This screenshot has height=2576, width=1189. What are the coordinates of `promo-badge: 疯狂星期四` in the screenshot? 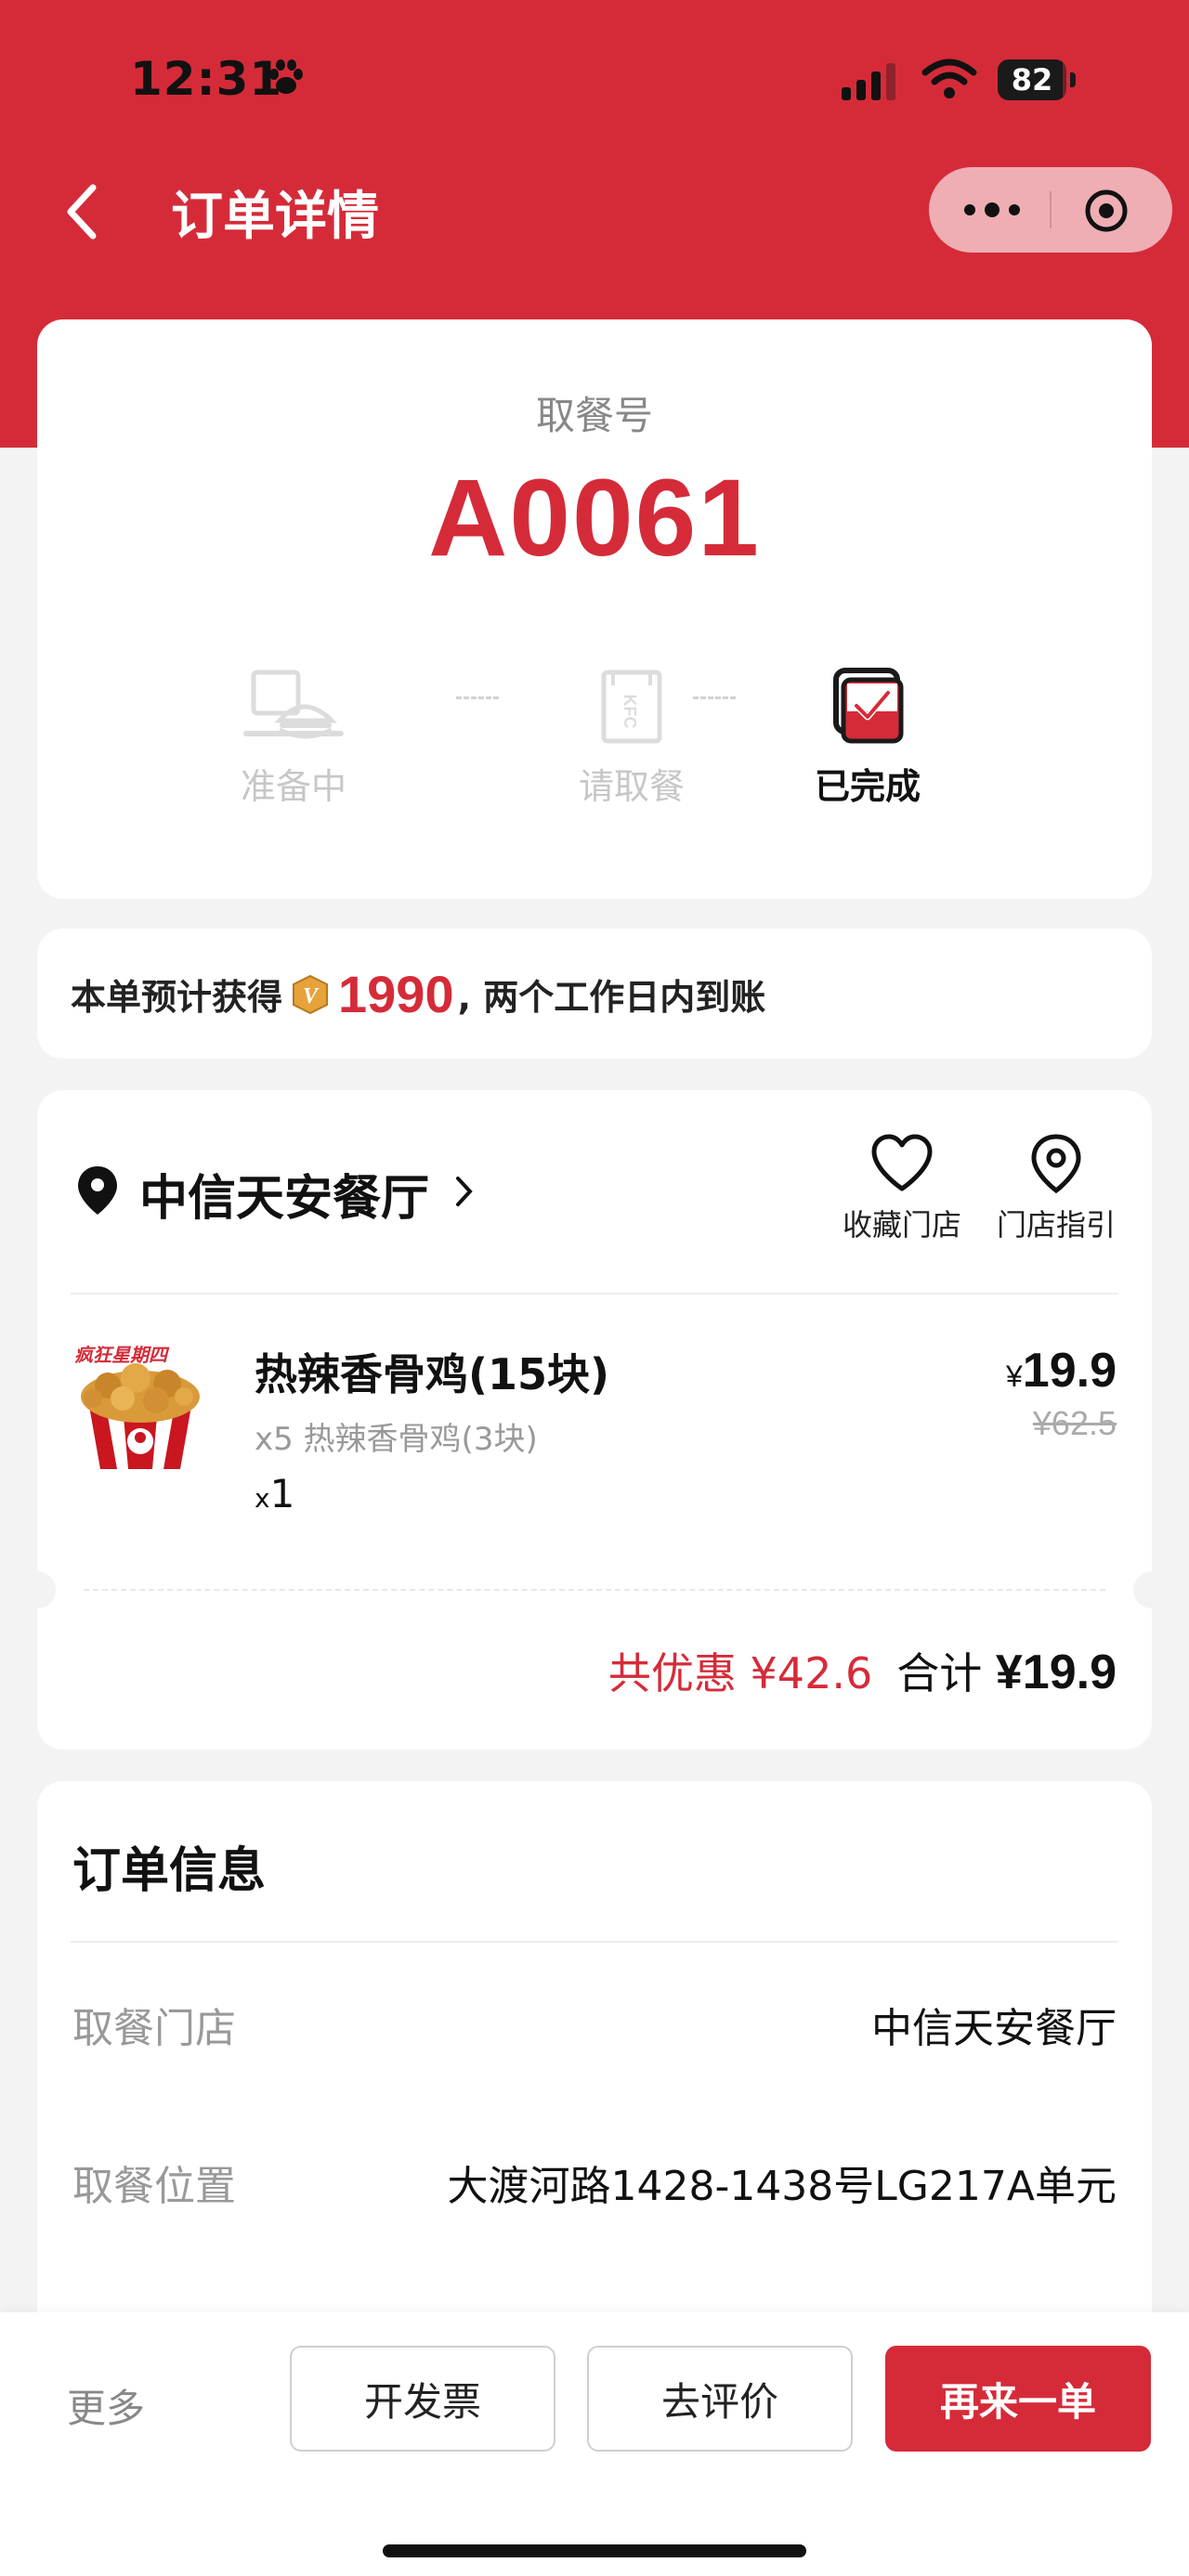 It's located at (122, 1355).